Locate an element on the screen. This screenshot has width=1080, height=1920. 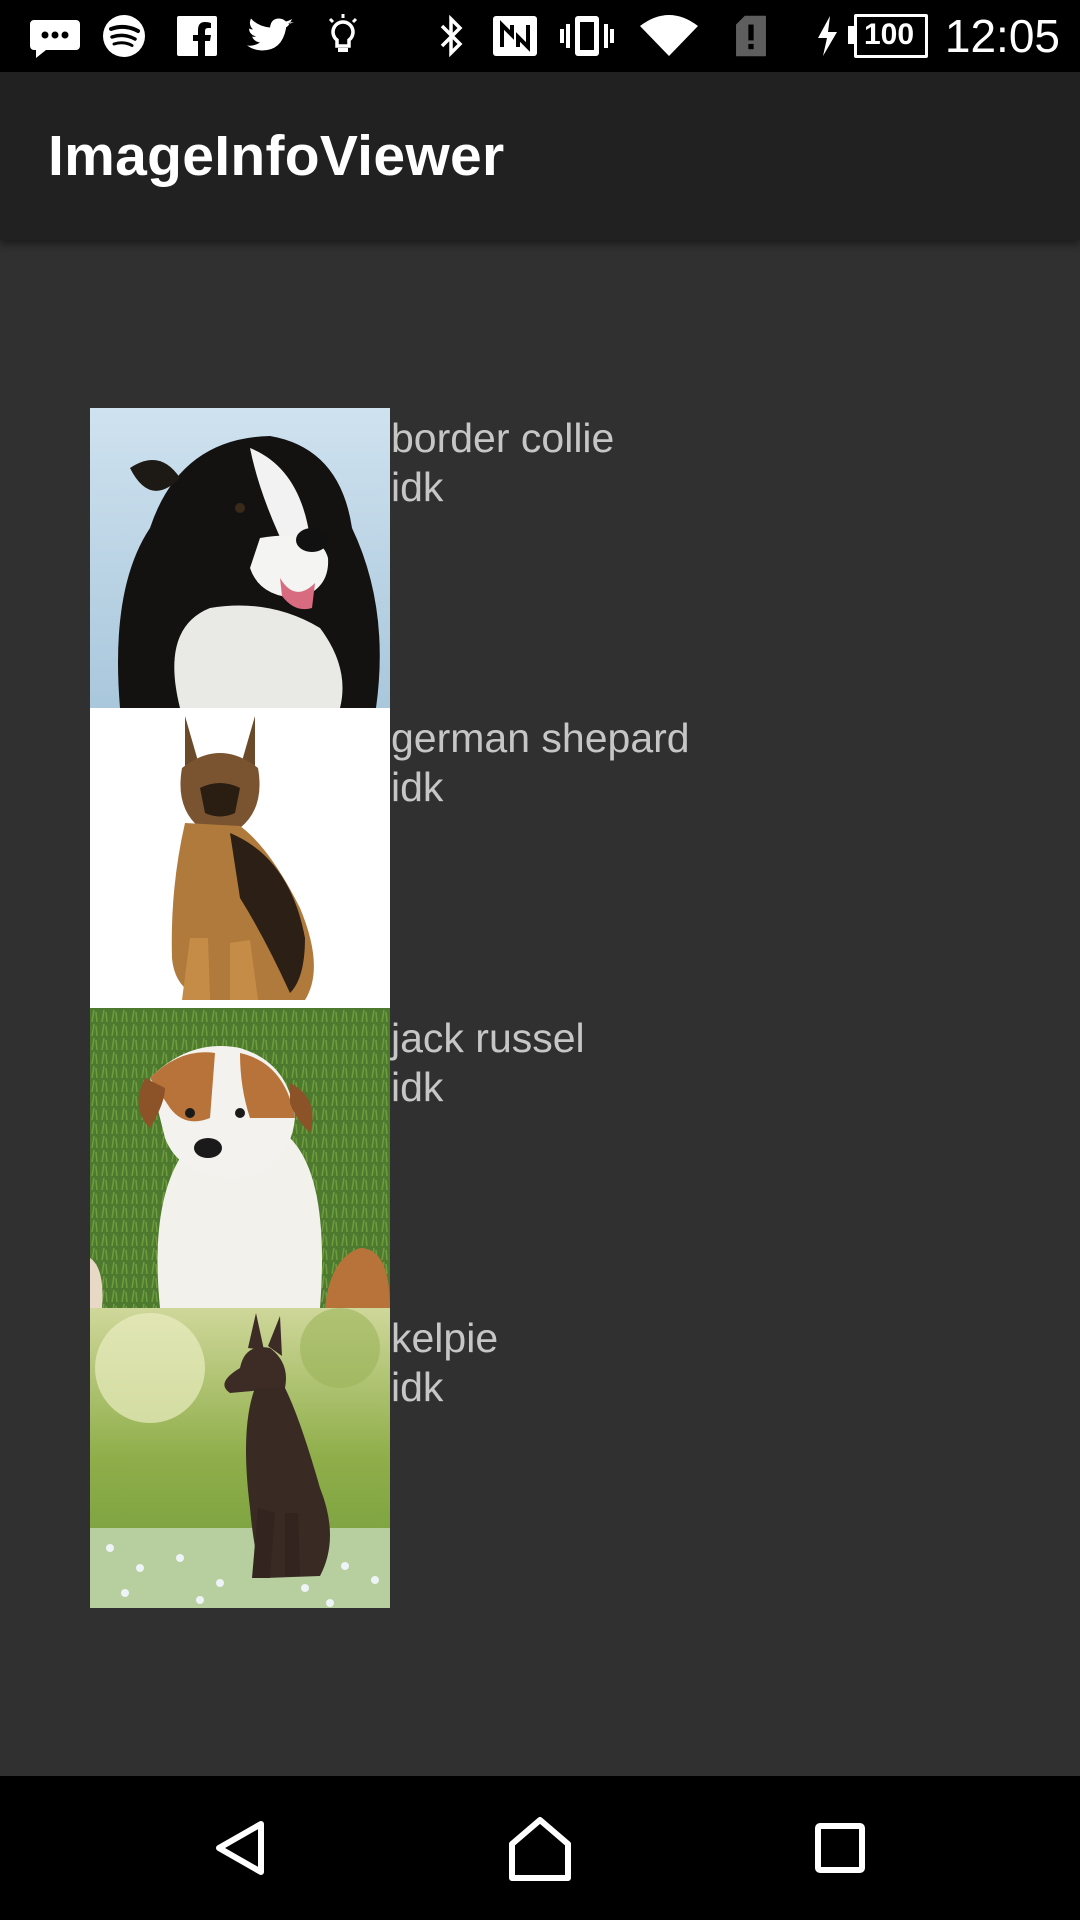
spotify-icon is located at coordinates (124, 36).